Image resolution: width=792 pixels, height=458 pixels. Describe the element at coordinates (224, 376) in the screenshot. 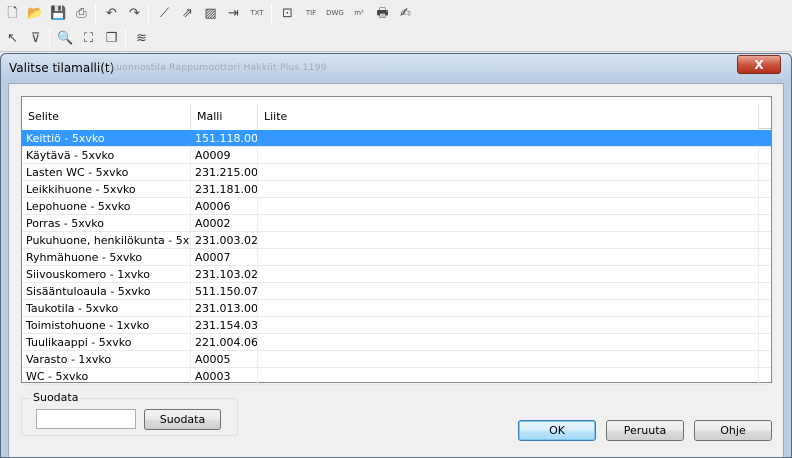

I see `list-item-model: A0003` at that location.